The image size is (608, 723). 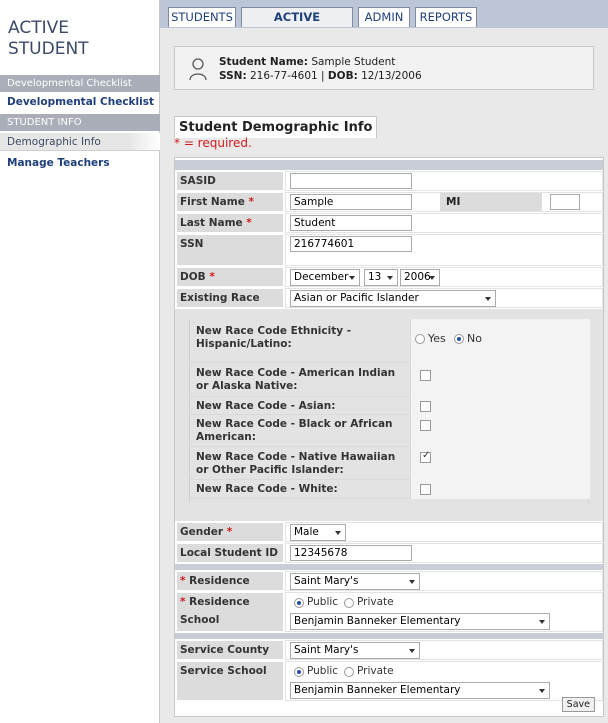 What do you see at coordinates (444, 181) in the screenshot?
I see `sasid-cell` at bounding box center [444, 181].